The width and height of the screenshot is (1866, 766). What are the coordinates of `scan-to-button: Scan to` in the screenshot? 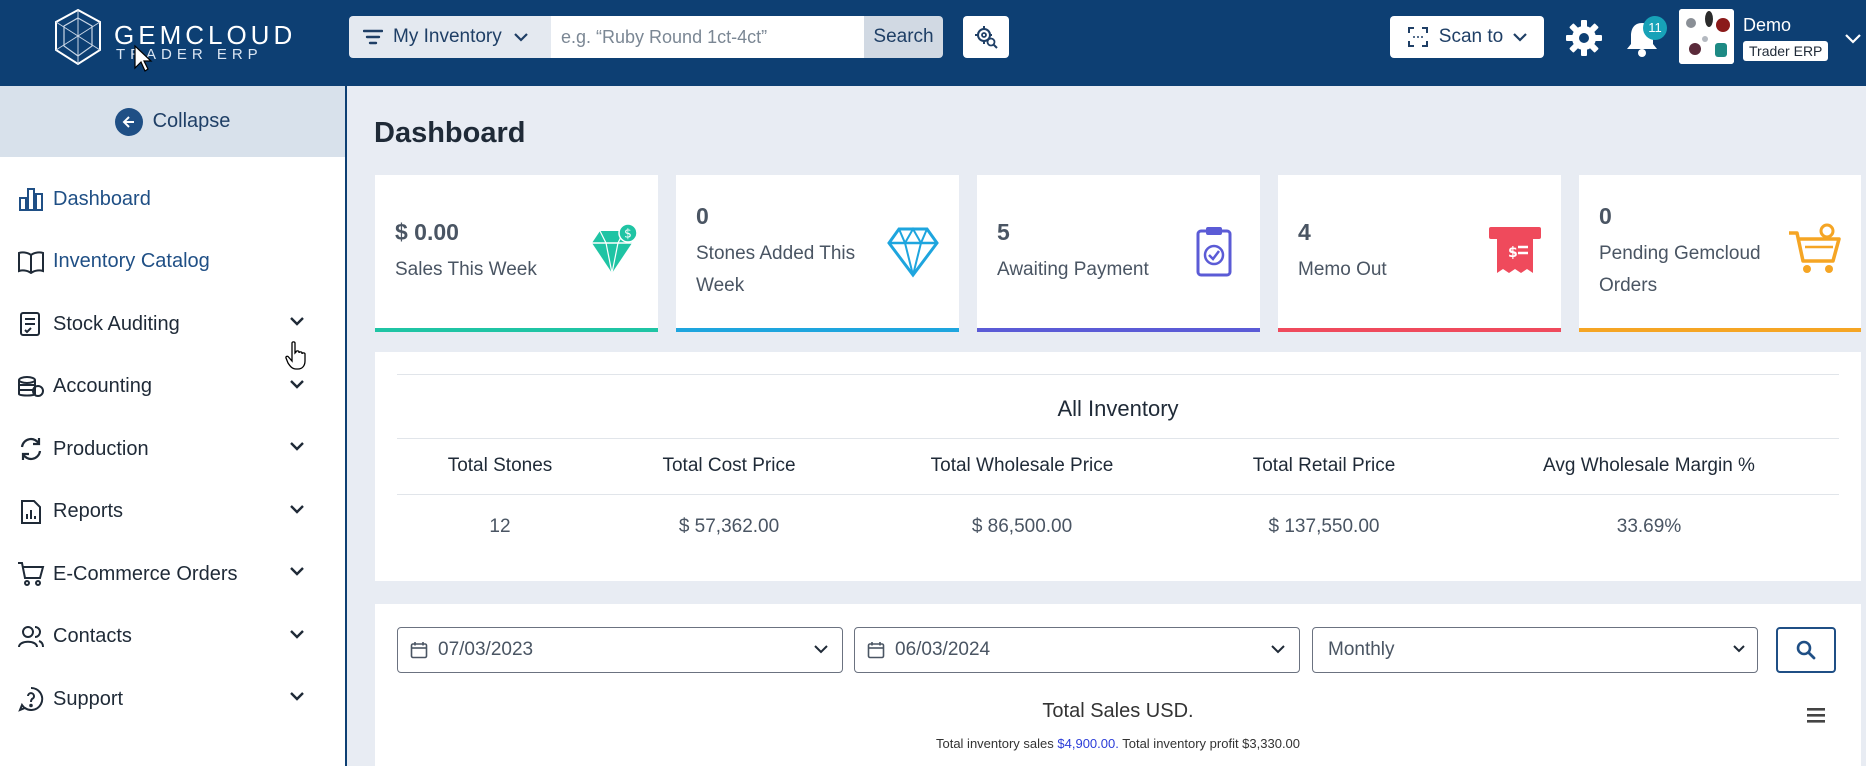 It's located at (1467, 37).